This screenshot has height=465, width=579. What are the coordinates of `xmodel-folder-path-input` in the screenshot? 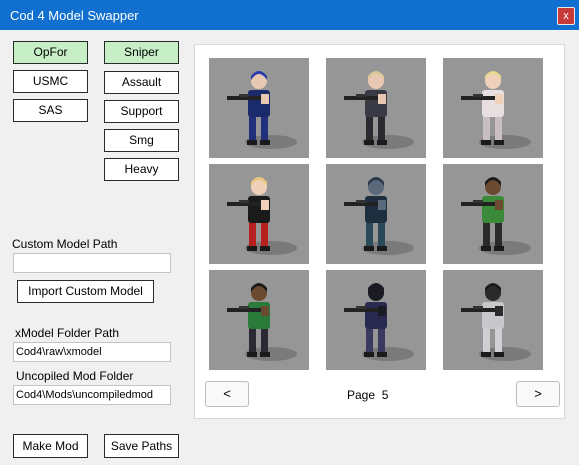 It's located at (92, 352).